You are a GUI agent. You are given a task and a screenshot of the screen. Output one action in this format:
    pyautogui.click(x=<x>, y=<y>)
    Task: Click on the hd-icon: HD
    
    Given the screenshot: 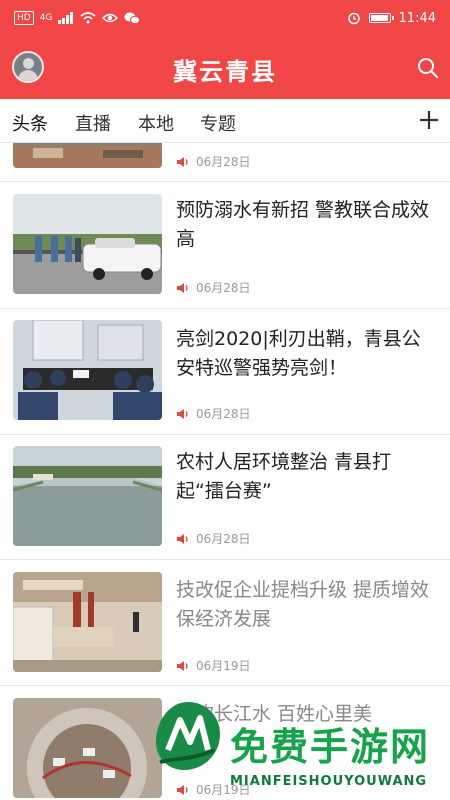 What is the action you would take?
    pyautogui.click(x=24, y=18)
    